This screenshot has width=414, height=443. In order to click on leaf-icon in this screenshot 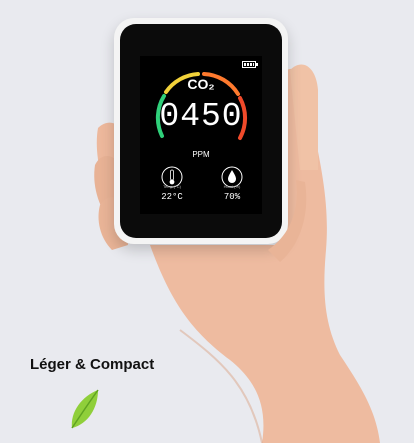, I will do `click(85, 409)`.